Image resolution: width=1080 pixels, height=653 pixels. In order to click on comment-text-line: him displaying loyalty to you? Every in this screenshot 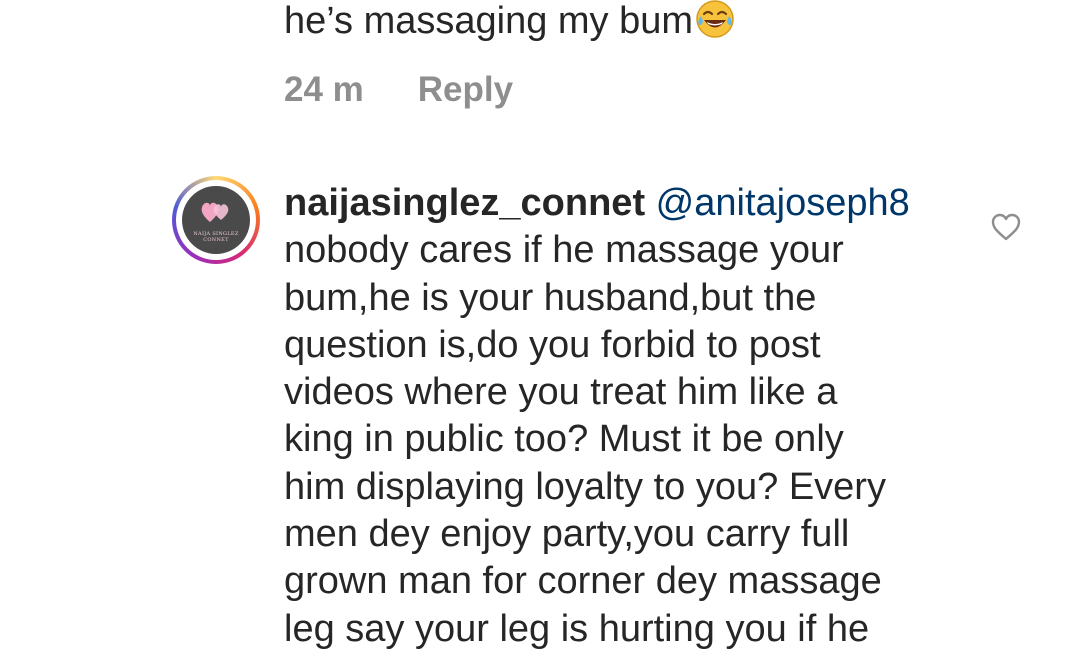, I will do `click(585, 486)`.